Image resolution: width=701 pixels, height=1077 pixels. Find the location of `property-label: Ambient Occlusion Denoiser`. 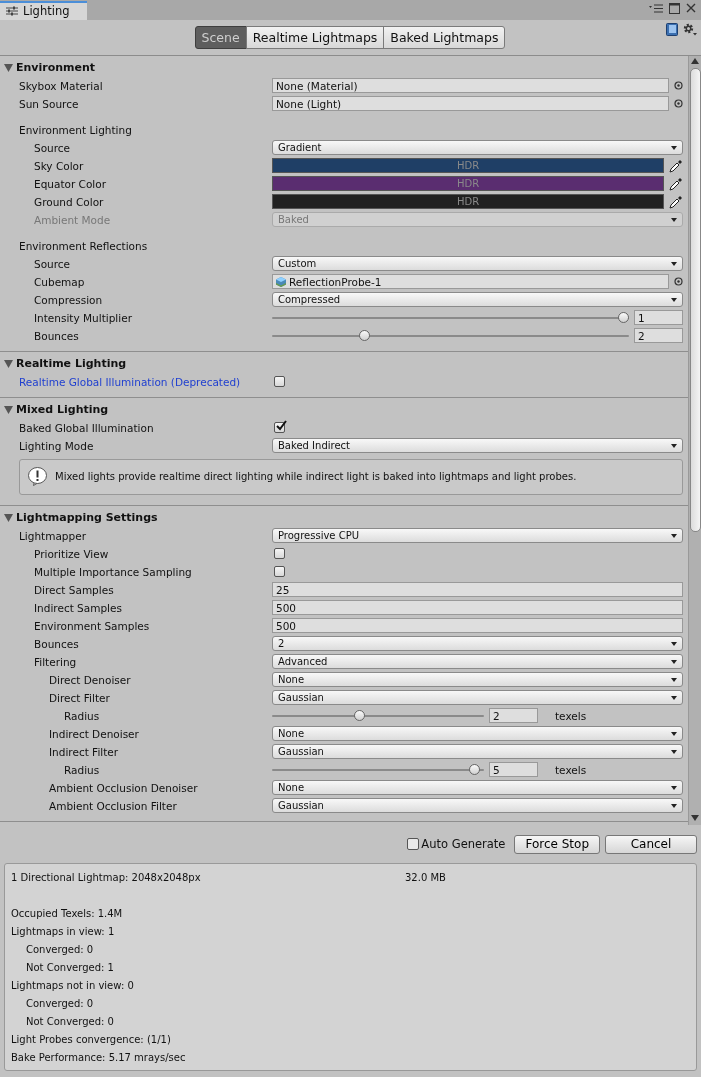

property-label: Ambient Occlusion Denoiser is located at coordinates (123, 787).